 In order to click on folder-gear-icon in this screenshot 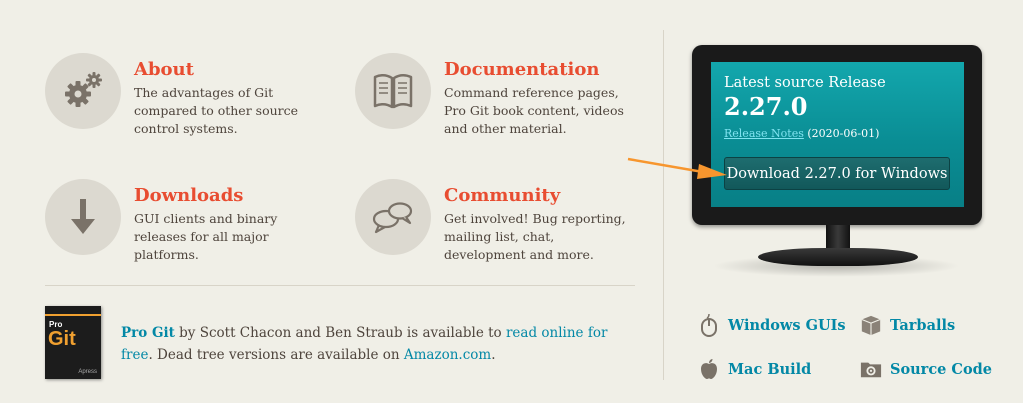, I will do `click(871, 369)`.